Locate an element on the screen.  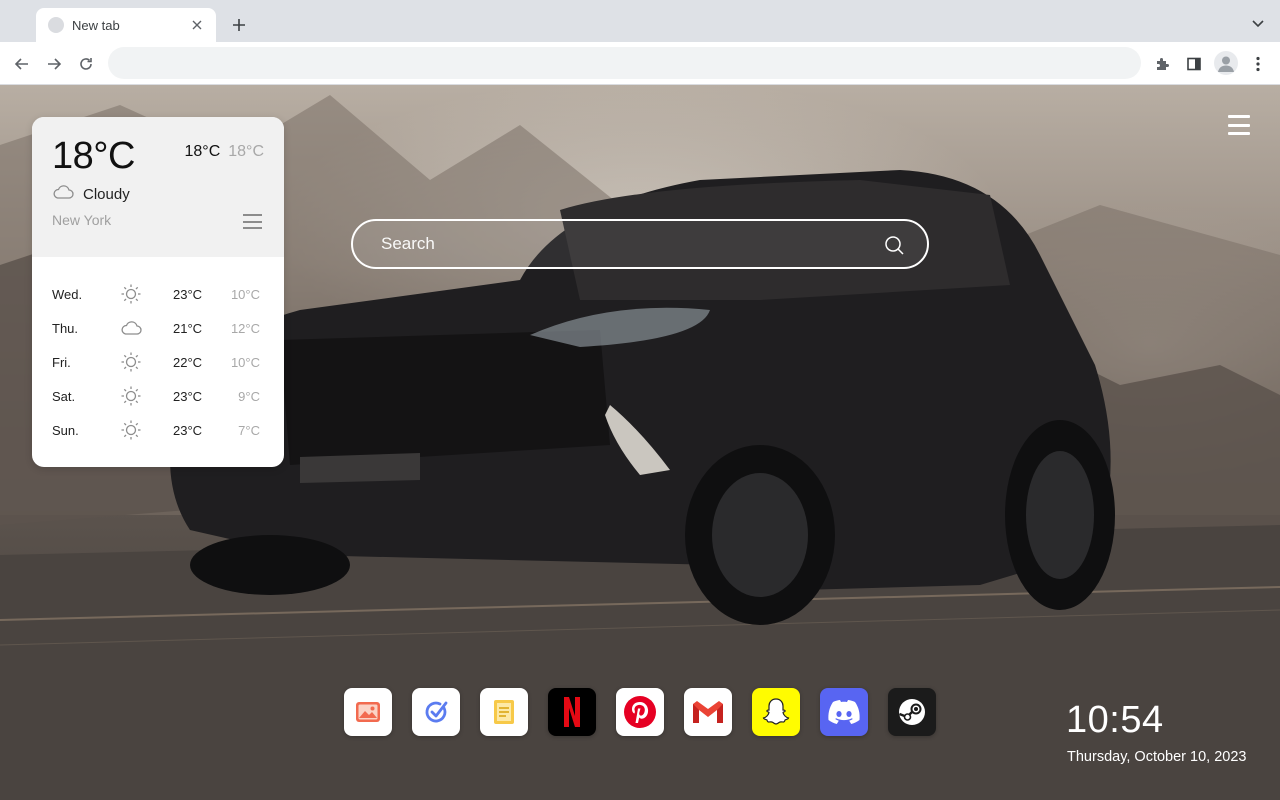
discord-icon is located at coordinates (844, 712).